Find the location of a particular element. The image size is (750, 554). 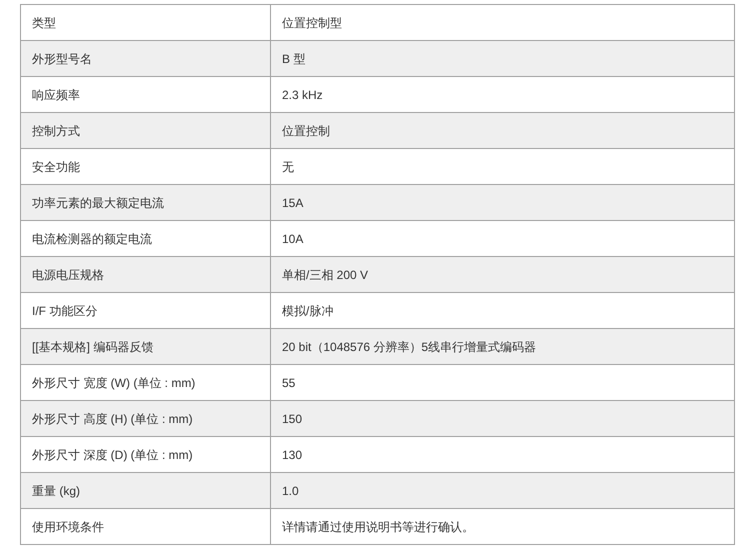

table-cell: 类型 is located at coordinates (145, 22).